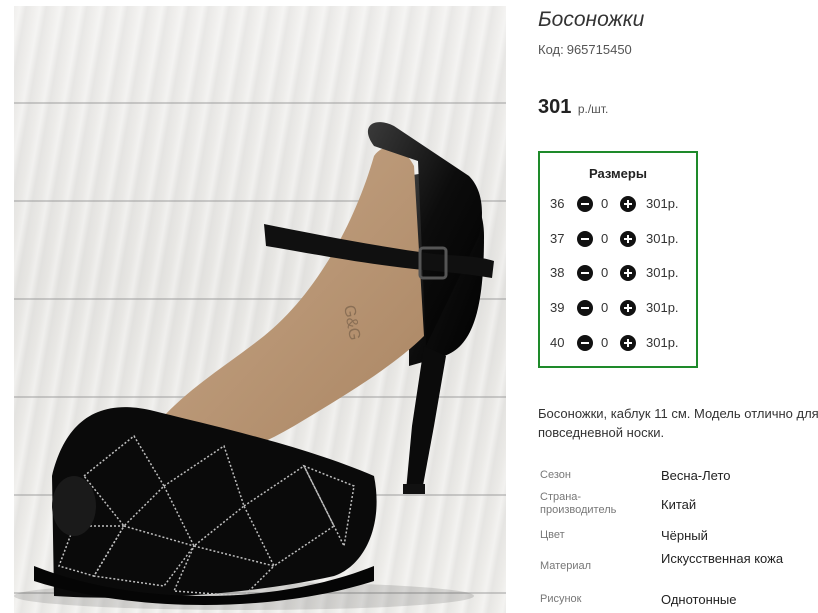 Image resolution: width=818 pixels, height=613 pixels. Describe the element at coordinates (618, 204) in the screenshot. I see `size-row: 36 0 301р.` at that location.